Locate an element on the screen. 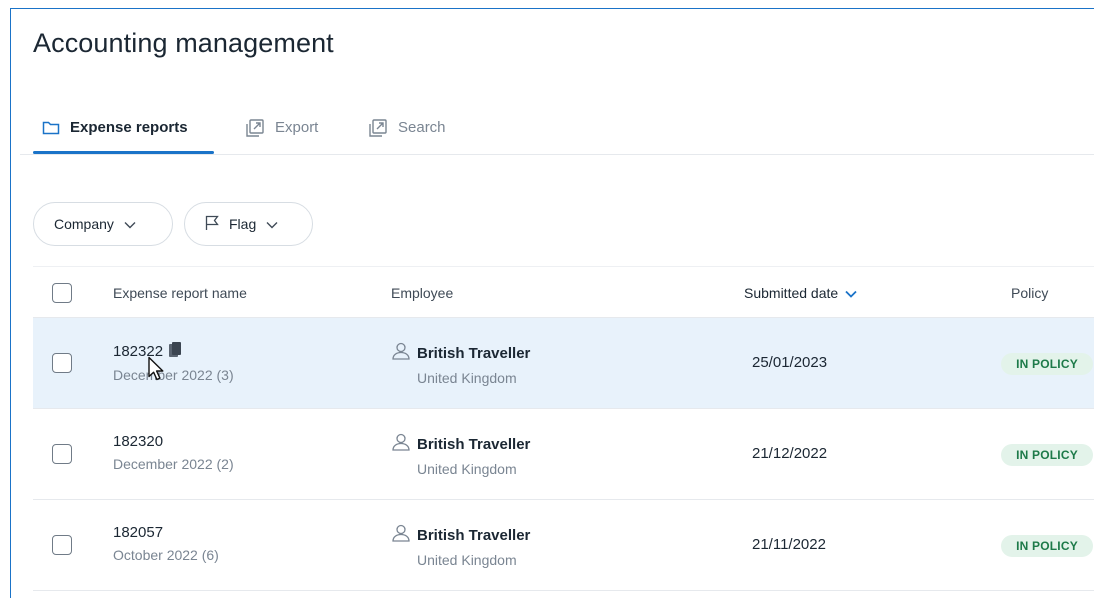  flag-filter-label: Flag is located at coordinates (243, 224).